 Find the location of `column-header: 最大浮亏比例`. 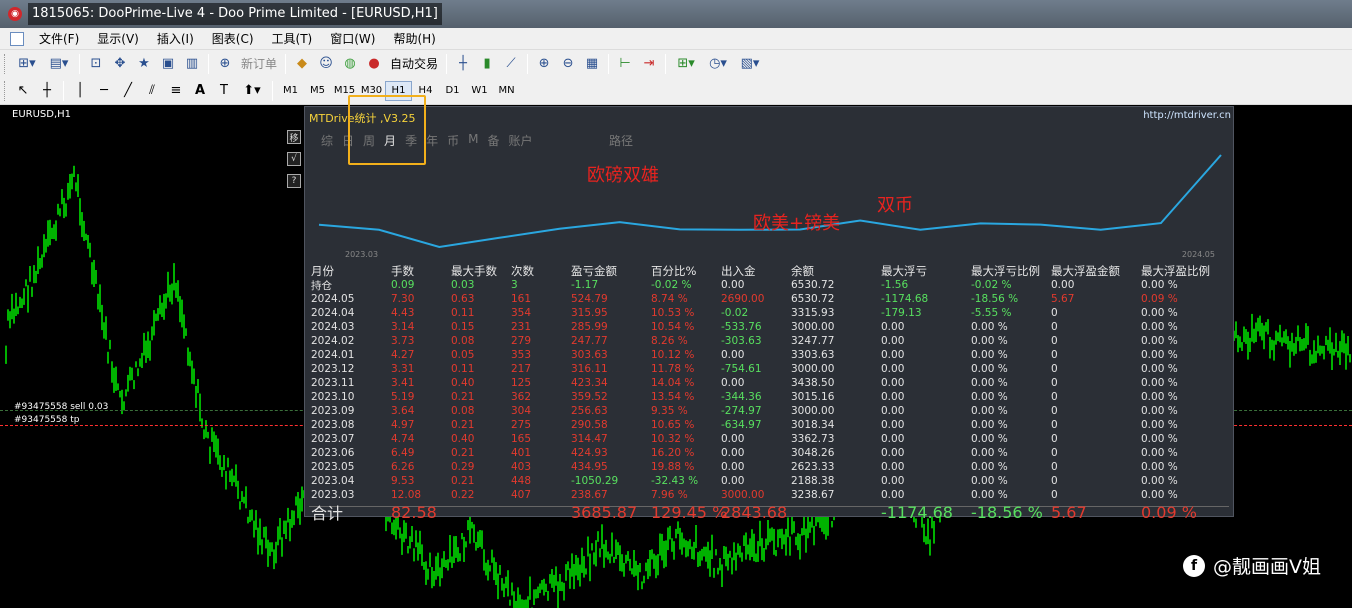

column-header: 最大浮亏比例 is located at coordinates (1005, 271).